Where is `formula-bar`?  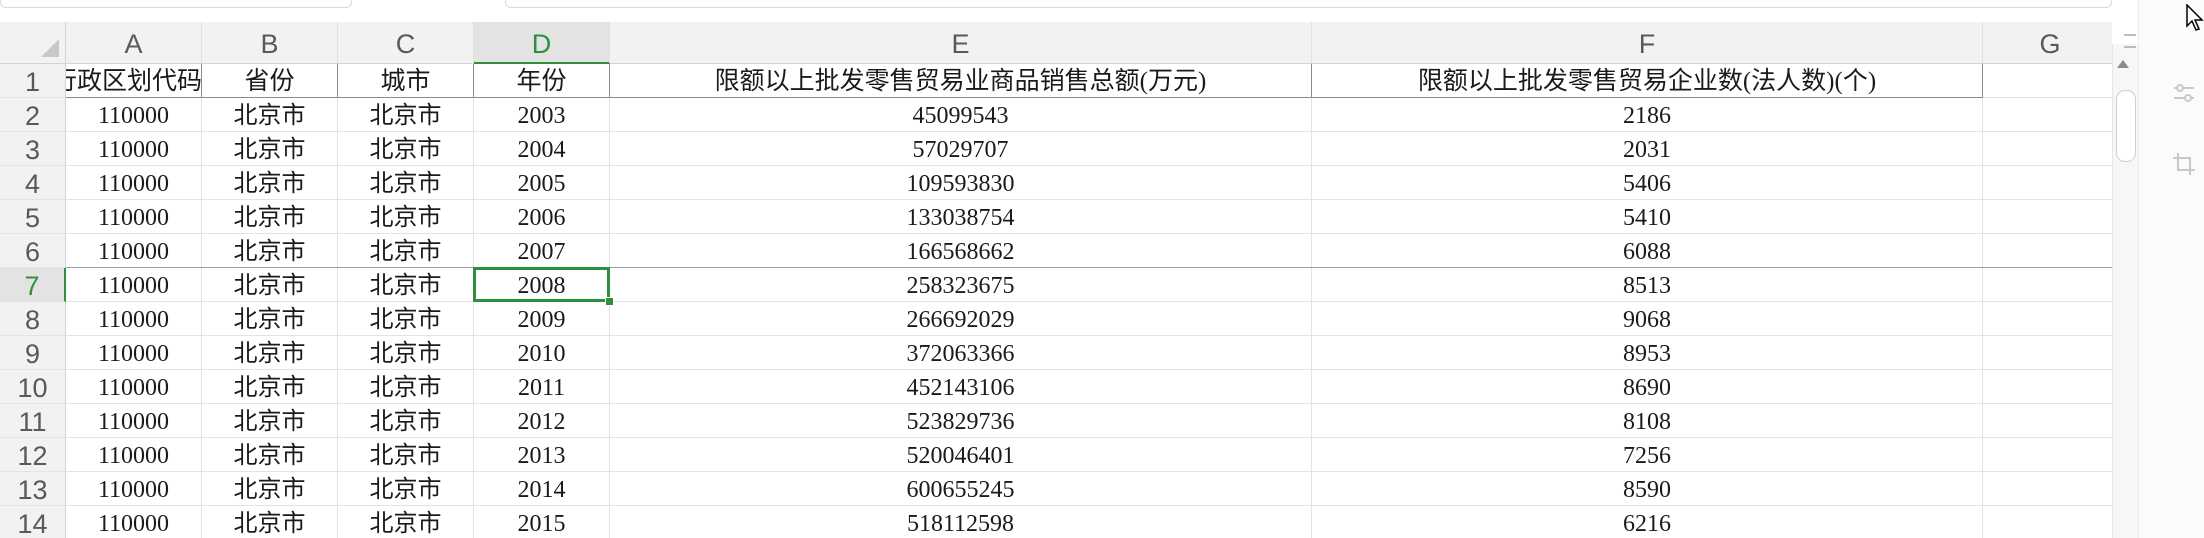 formula-bar is located at coordinates (1308, 4).